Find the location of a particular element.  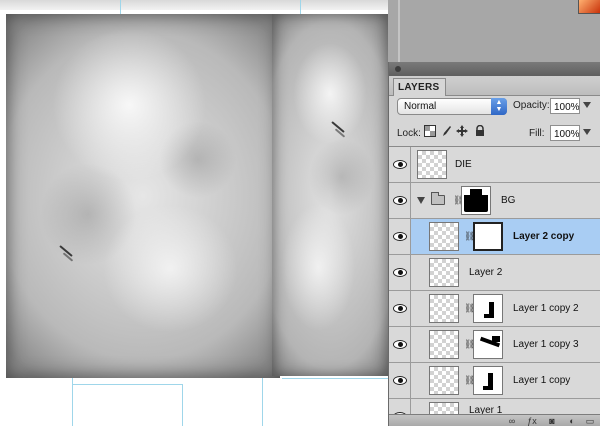

lock-position-icon is located at coordinates (462, 132).